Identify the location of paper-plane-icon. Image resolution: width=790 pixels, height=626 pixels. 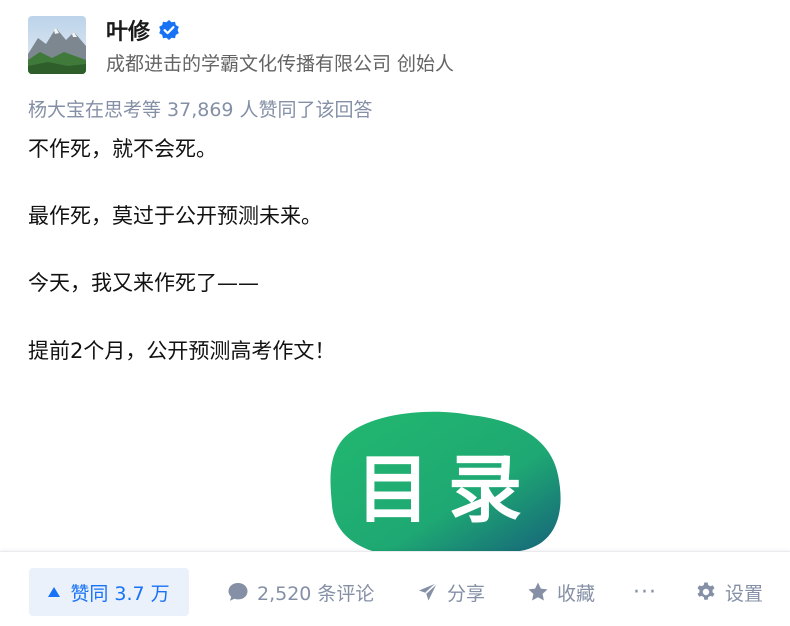
(428, 591).